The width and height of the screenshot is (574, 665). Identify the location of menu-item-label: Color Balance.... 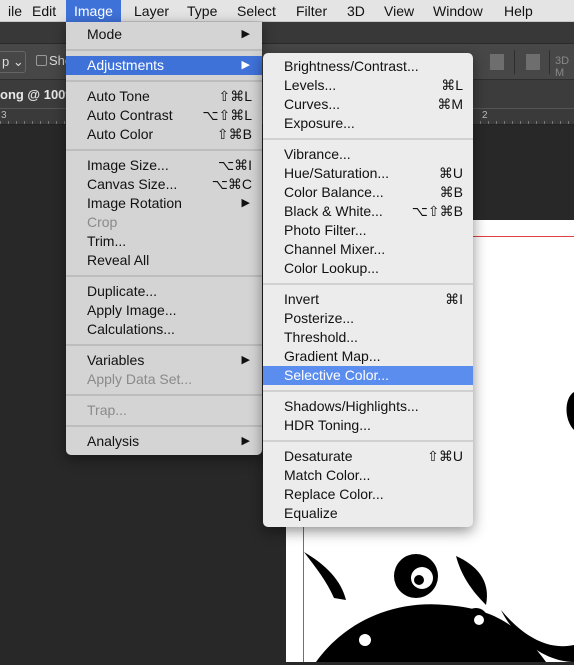
(334, 192).